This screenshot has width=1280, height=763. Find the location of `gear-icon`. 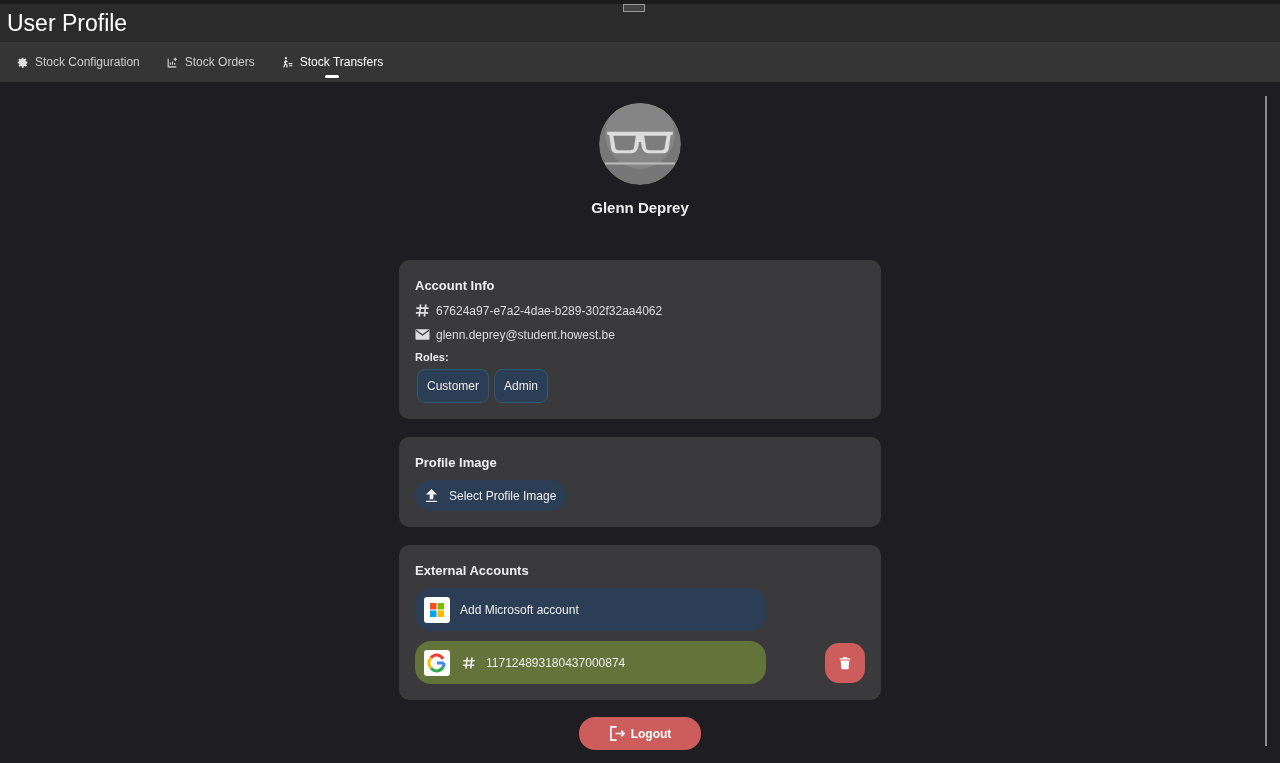

gear-icon is located at coordinates (22, 62).